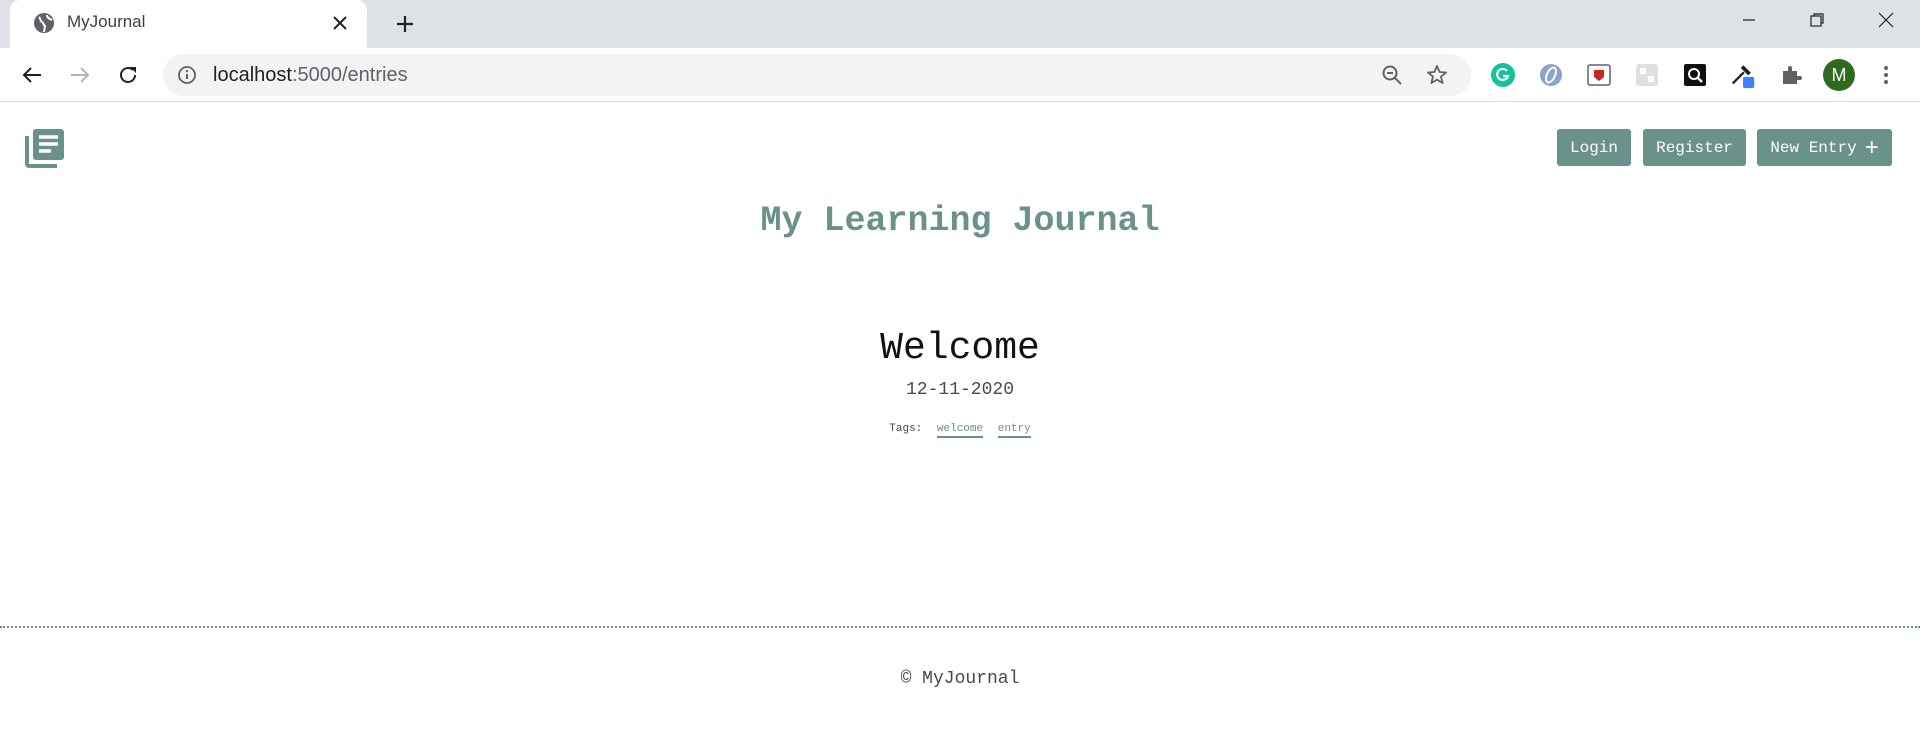 The height and width of the screenshot is (749, 1920). What do you see at coordinates (1749, 20) in the screenshot?
I see `minimize-icon` at bounding box center [1749, 20].